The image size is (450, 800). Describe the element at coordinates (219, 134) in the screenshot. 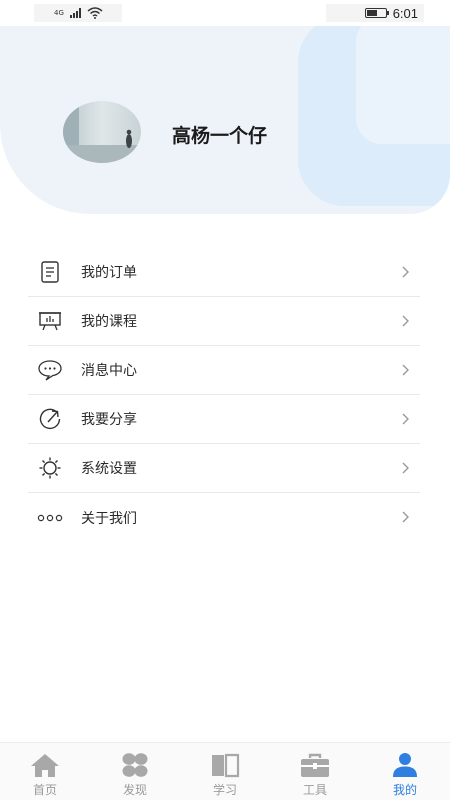

I see `profile-username: 高杨一个仔` at that location.